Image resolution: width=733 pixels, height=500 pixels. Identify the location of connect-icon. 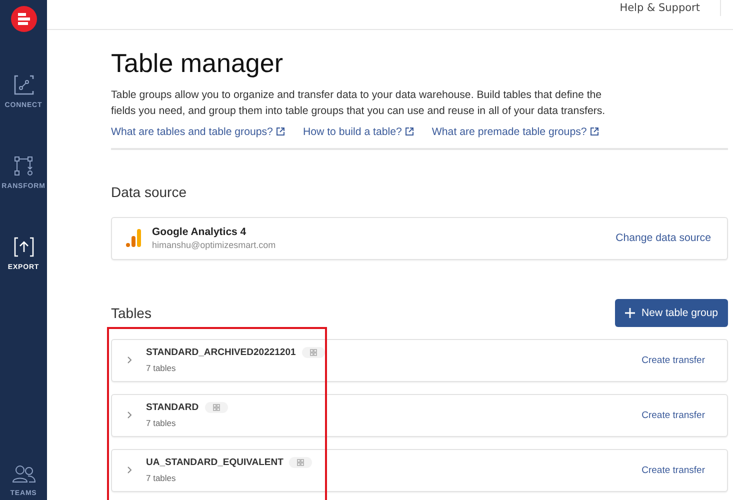
(23, 85).